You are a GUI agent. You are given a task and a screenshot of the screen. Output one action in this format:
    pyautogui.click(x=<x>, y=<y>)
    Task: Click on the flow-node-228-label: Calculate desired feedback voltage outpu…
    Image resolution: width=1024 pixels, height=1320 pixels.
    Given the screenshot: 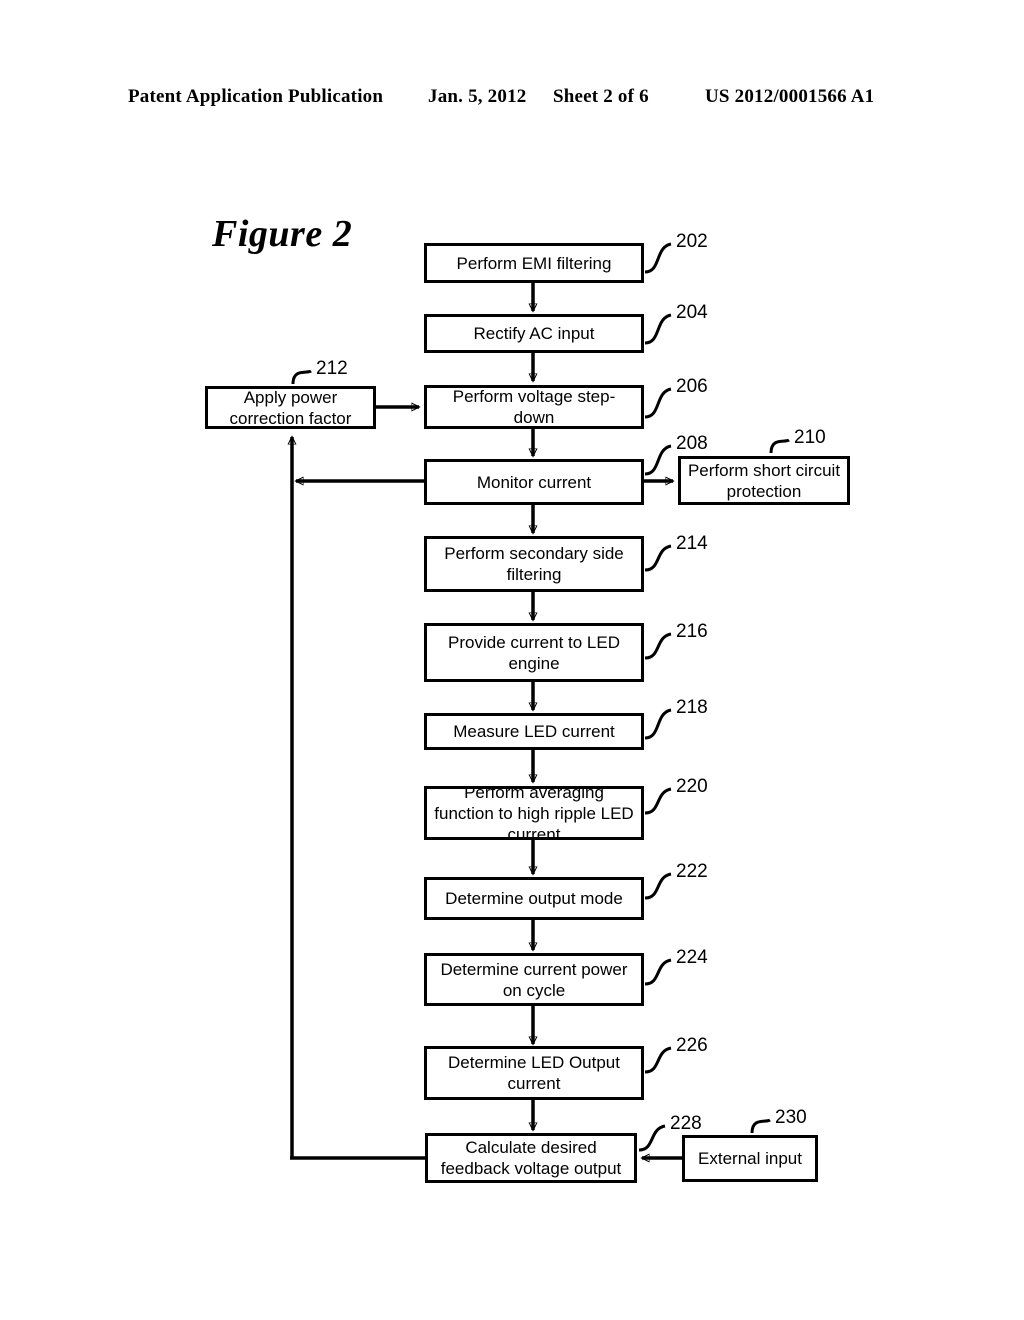 What is the action you would take?
    pyautogui.click(x=531, y=1158)
    